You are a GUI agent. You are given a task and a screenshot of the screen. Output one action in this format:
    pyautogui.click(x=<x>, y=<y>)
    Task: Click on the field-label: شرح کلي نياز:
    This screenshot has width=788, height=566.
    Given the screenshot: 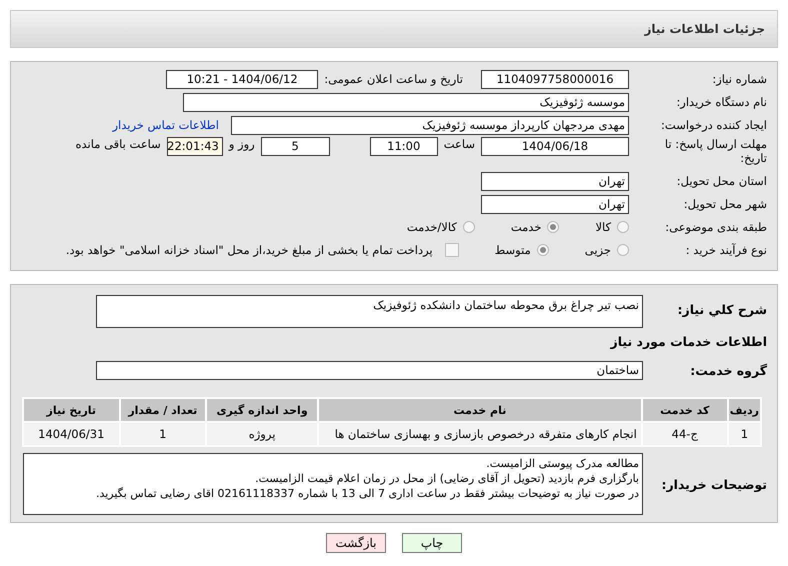 What is the action you would take?
    pyautogui.click(x=721, y=309)
    